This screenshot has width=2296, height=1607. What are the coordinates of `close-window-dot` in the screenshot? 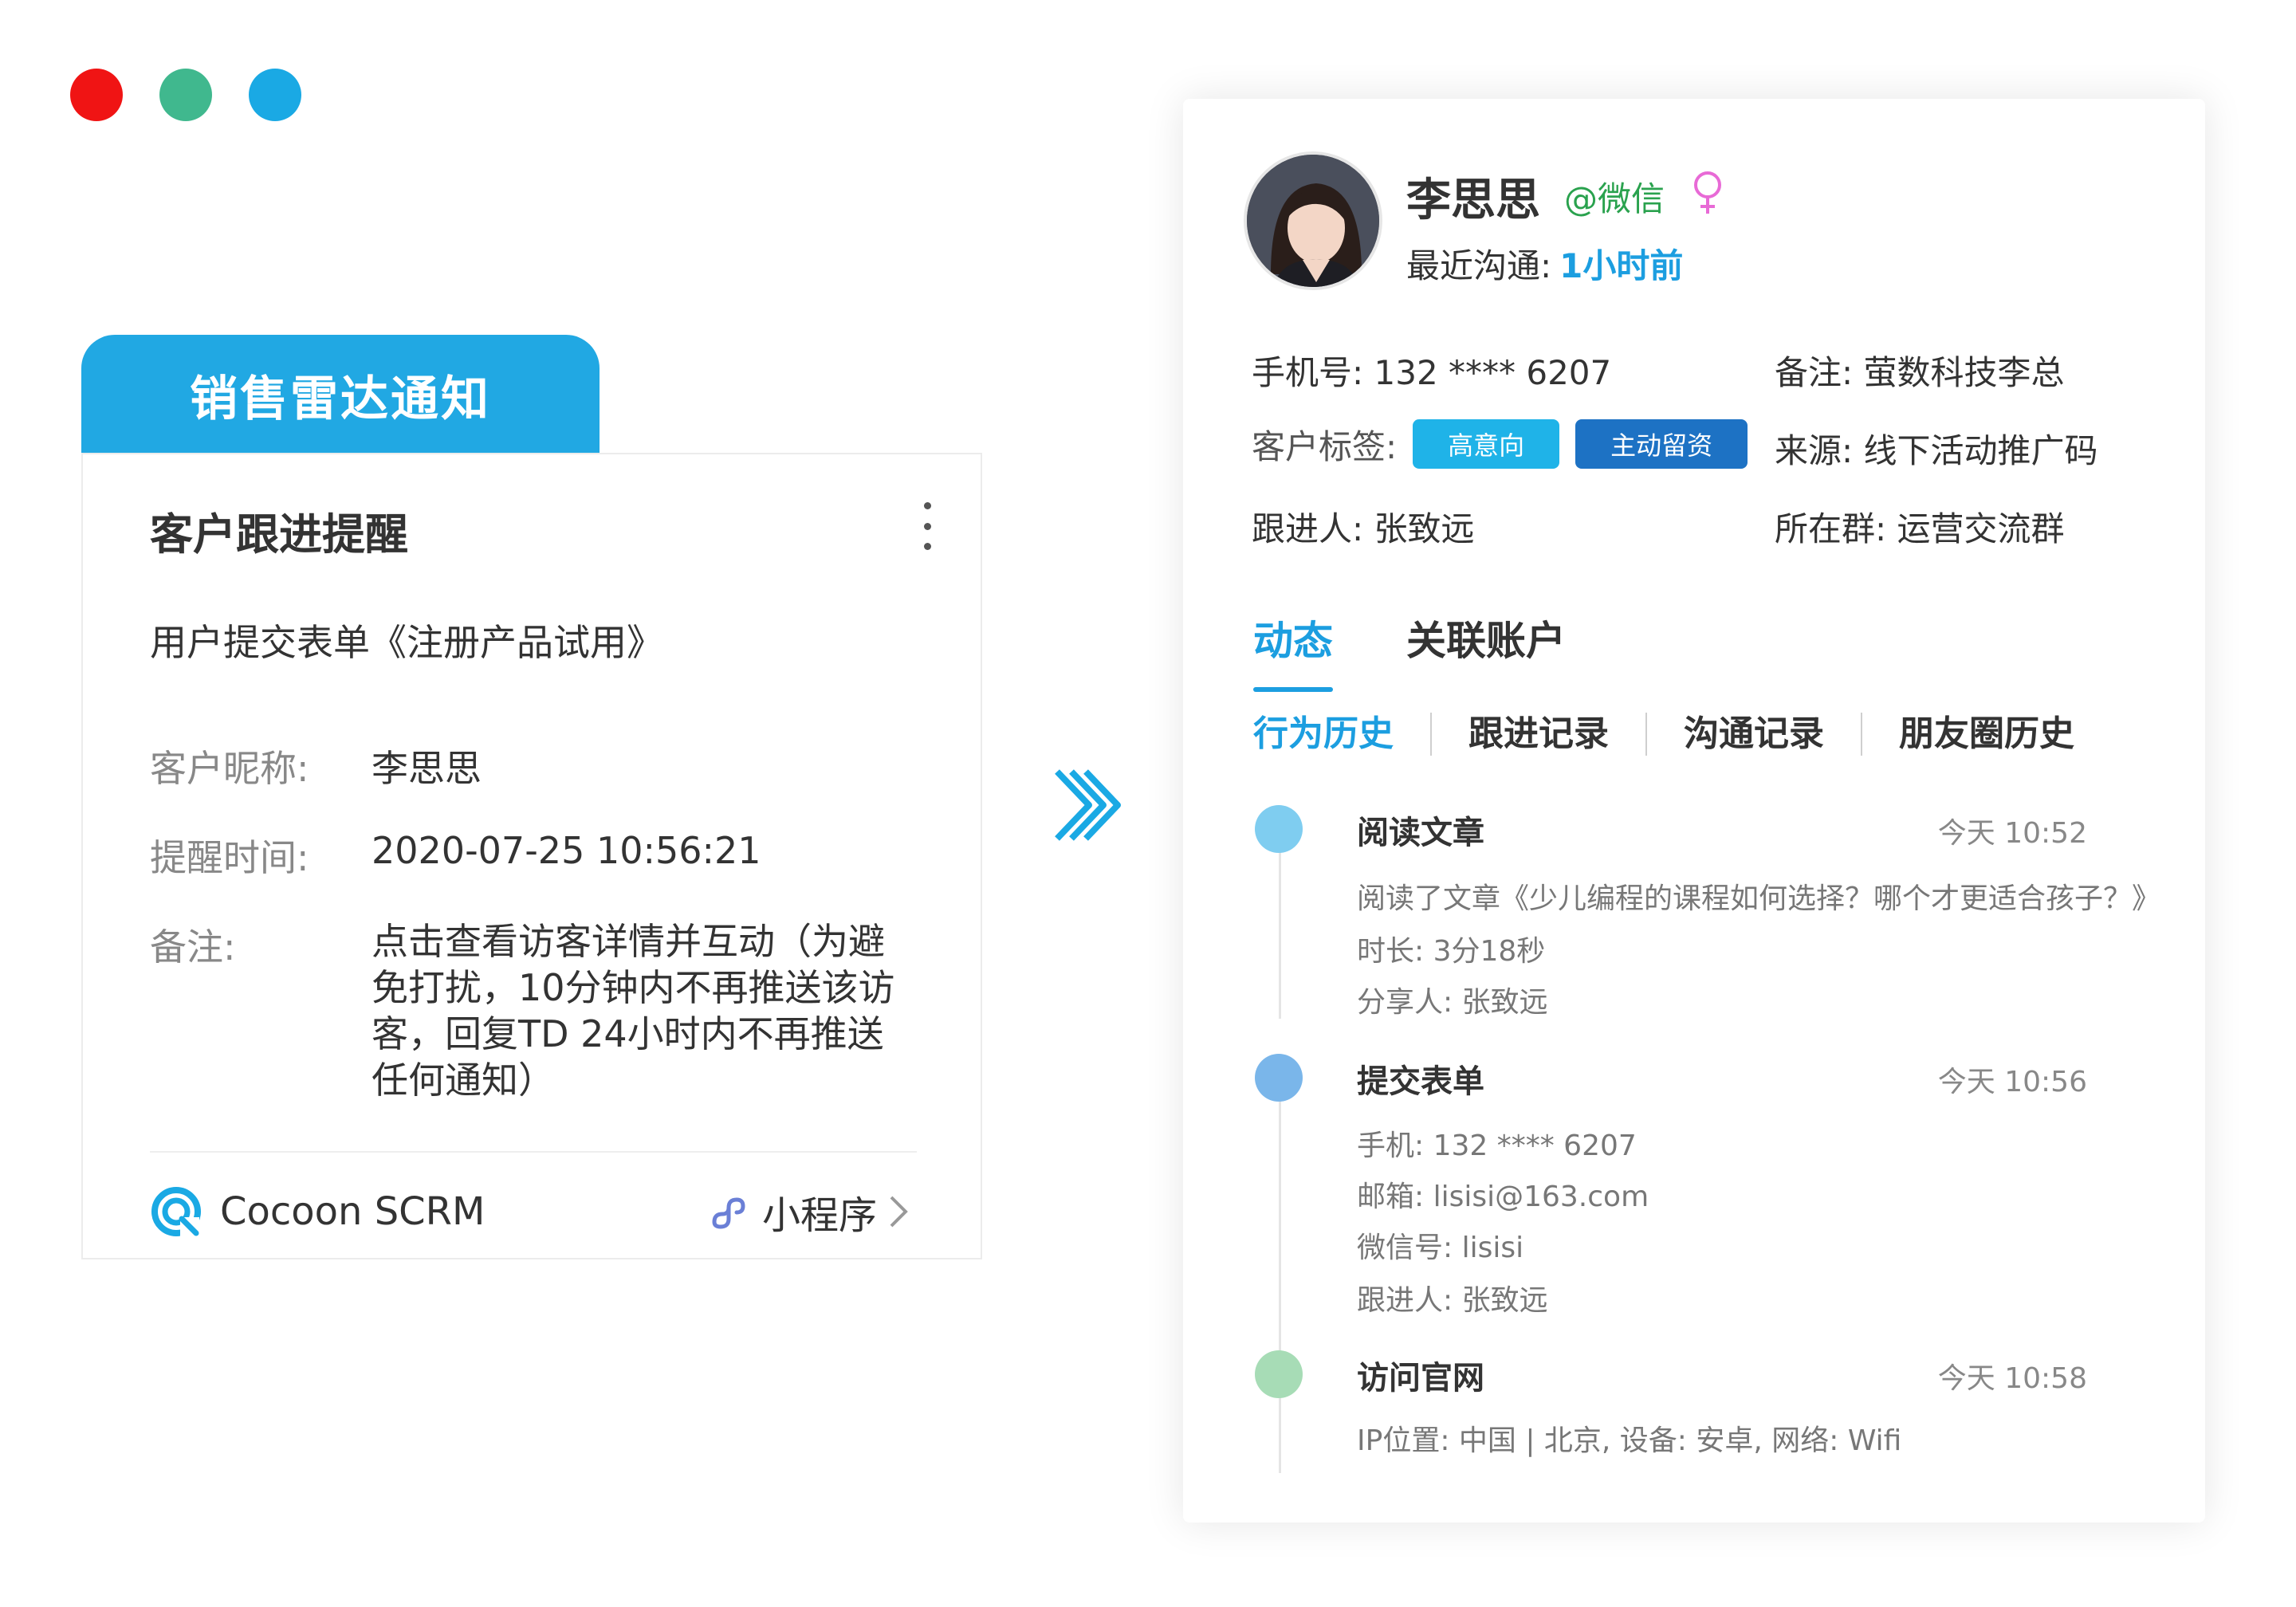 It's located at (96, 95).